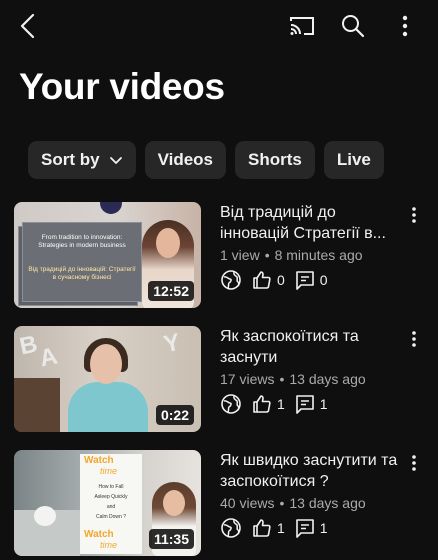 This screenshot has width=438, height=560. Describe the element at coordinates (122, 86) in the screenshot. I see `page-title: Your videos` at that location.